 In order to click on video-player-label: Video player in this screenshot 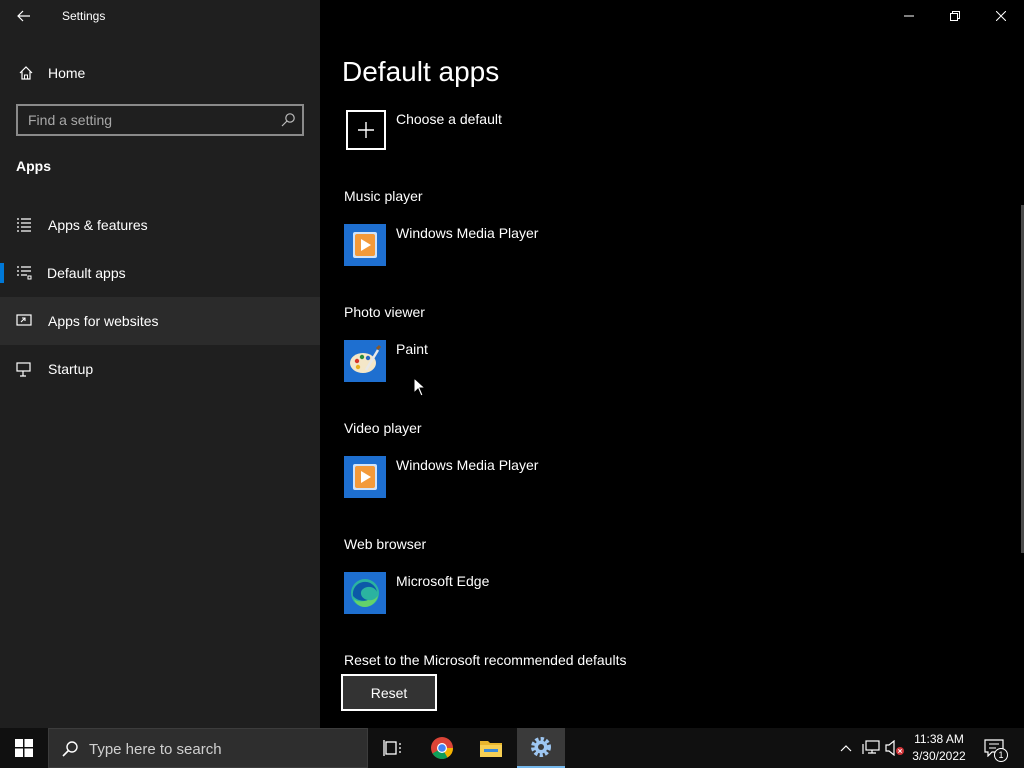, I will do `click(383, 428)`.